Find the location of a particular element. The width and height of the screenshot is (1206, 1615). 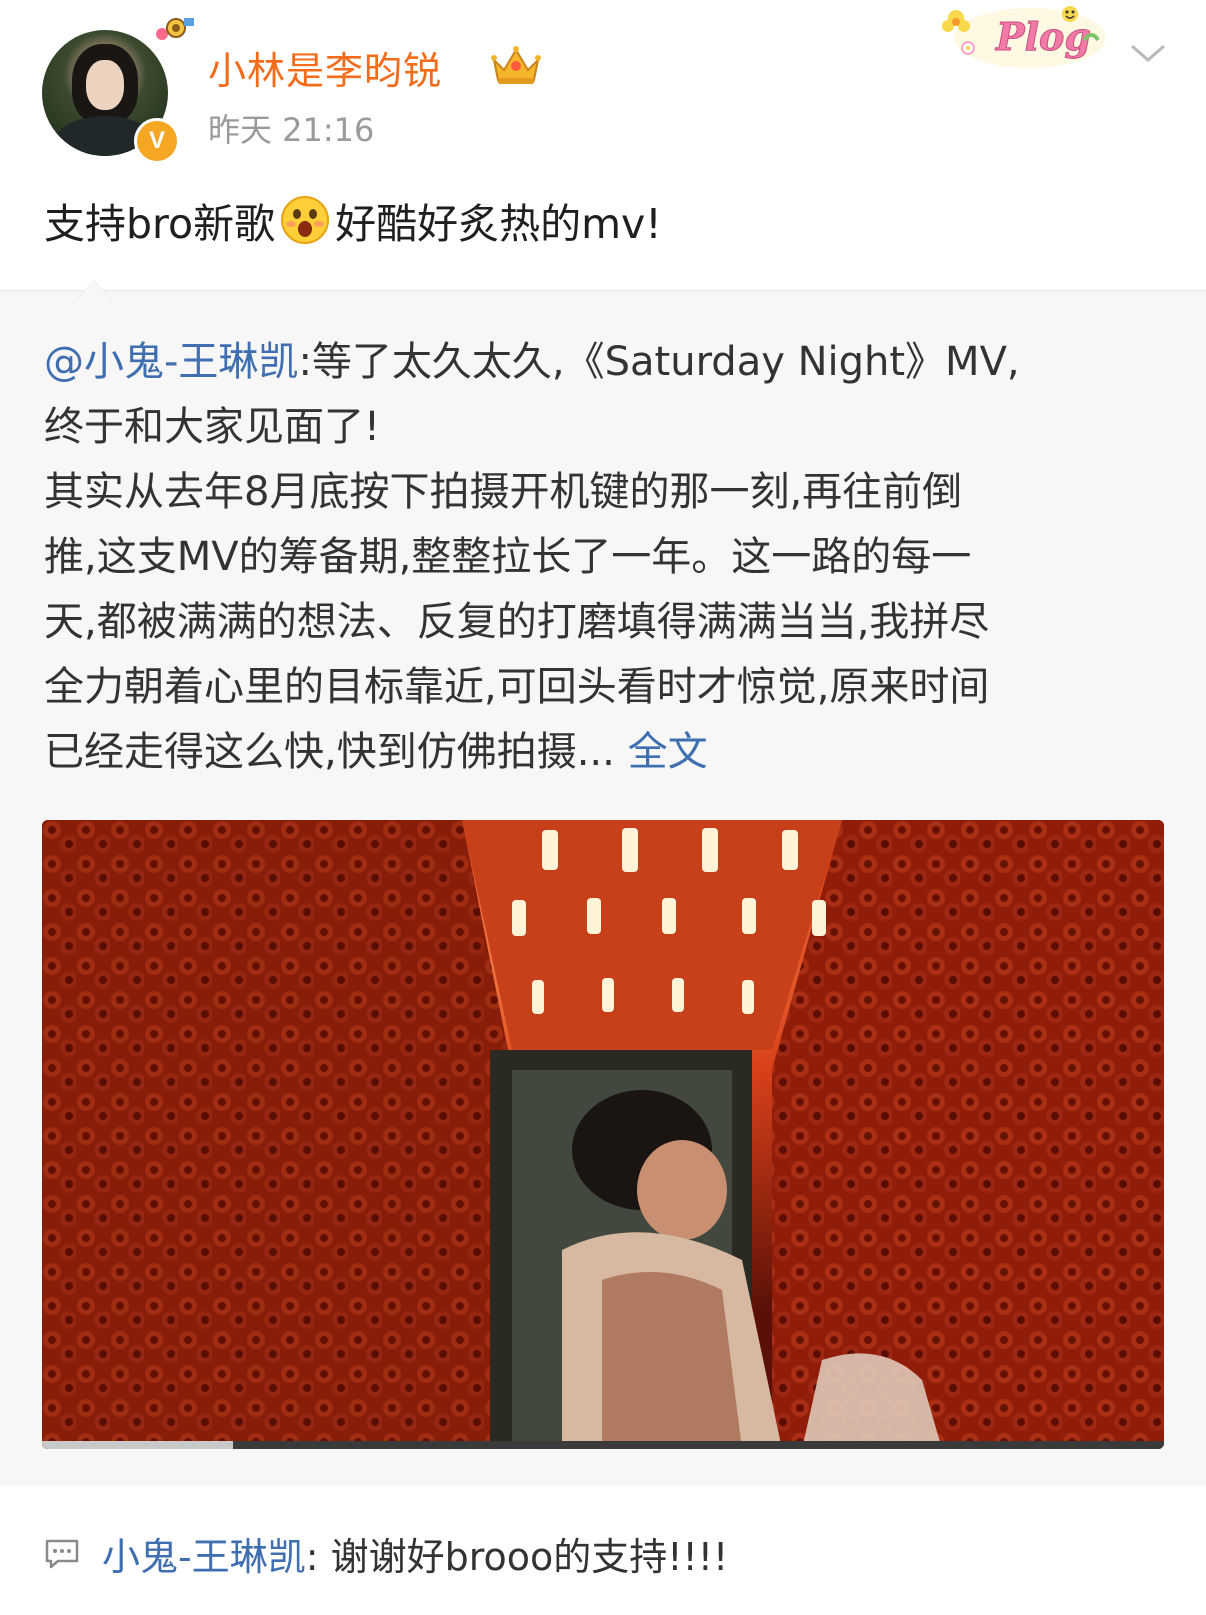

post-text: 支持bro新歌 好酷好炙热的mv! is located at coordinates (353, 220).